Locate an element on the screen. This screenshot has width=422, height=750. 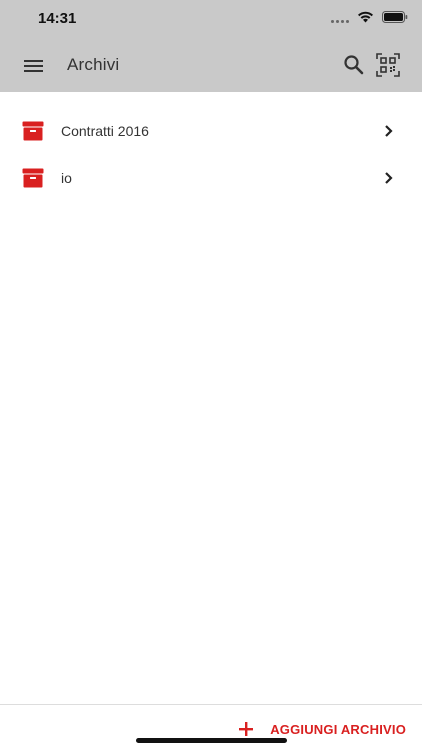
menu-icon is located at coordinates (33, 66).